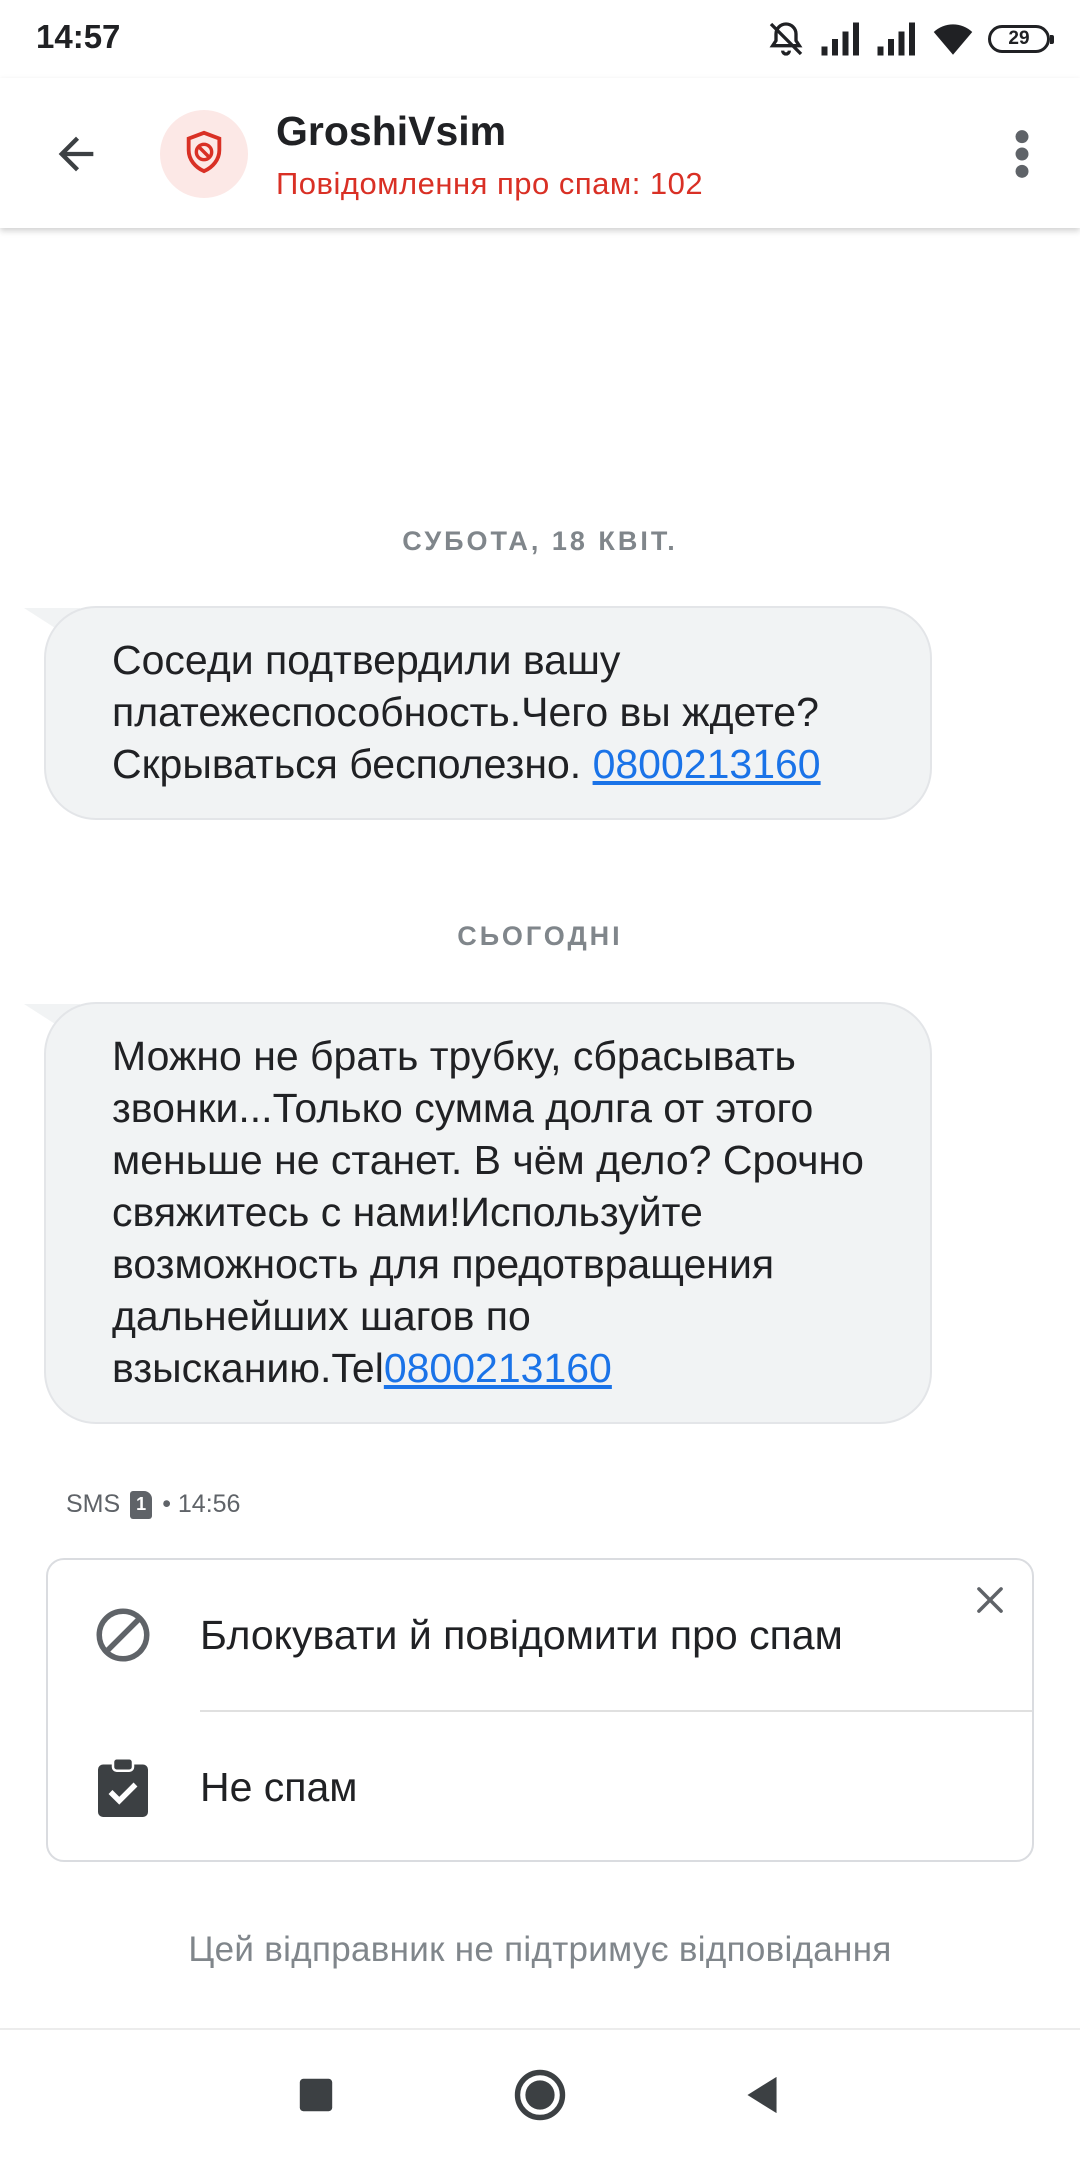  Describe the element at coordinates (78, 36) in the screenshot. I see `status-time: 14:57` at that location.